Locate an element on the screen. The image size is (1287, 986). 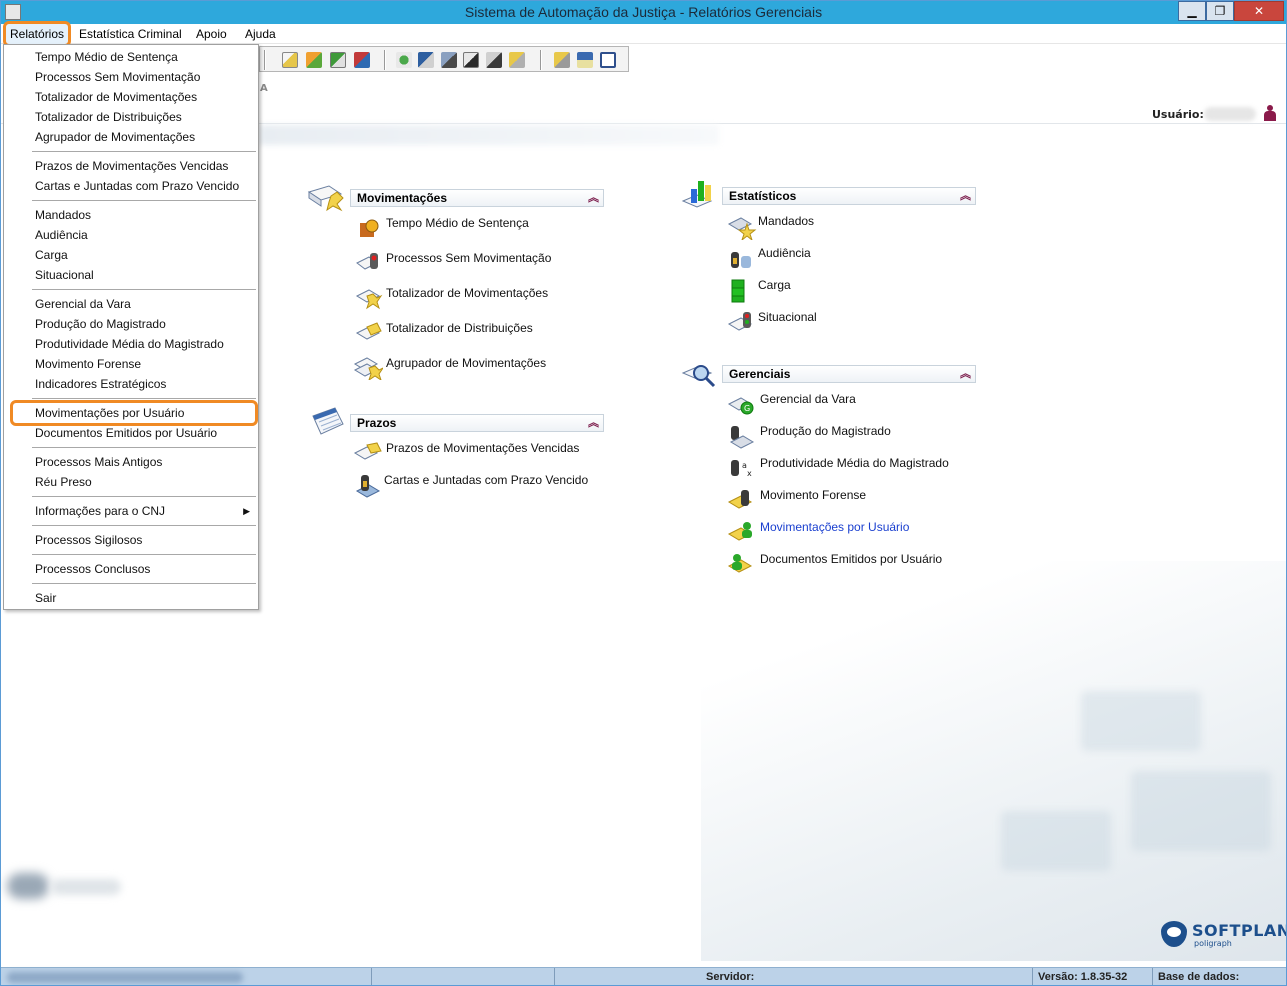
carga-icon is located at coordinates (741, 290).